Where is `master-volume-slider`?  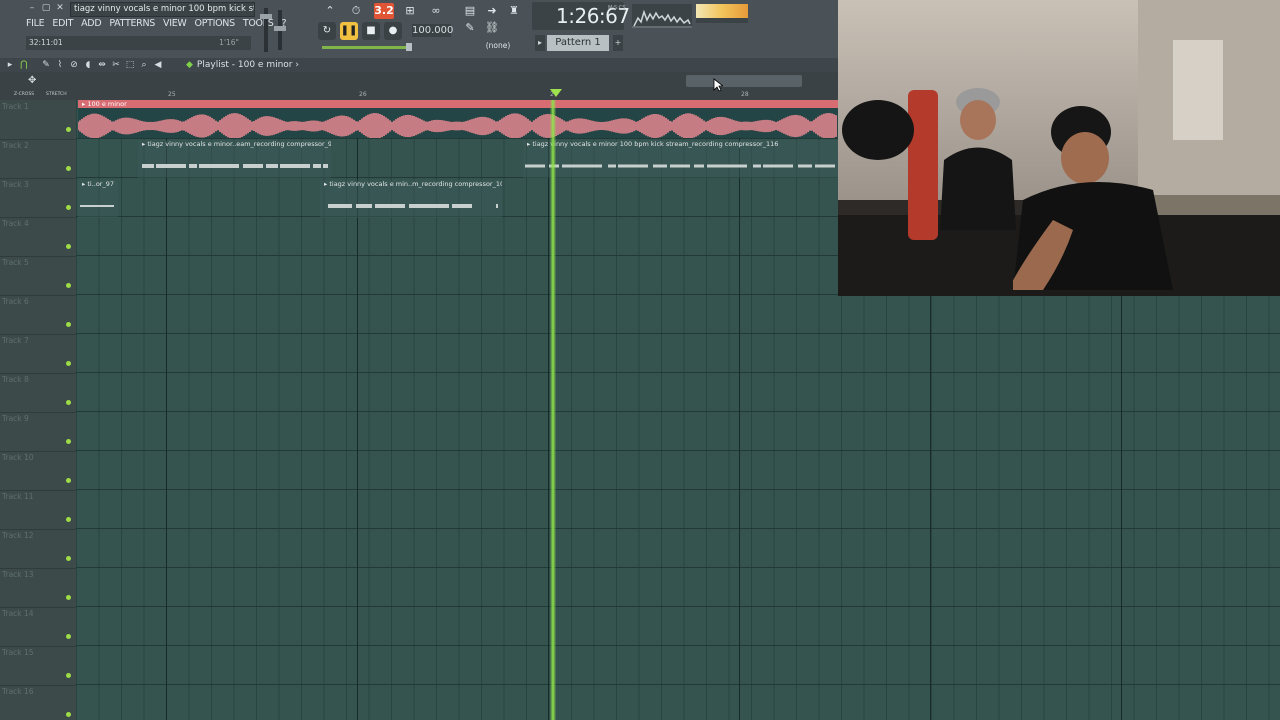 master-volume-slider is located at coordinates (266, 30).